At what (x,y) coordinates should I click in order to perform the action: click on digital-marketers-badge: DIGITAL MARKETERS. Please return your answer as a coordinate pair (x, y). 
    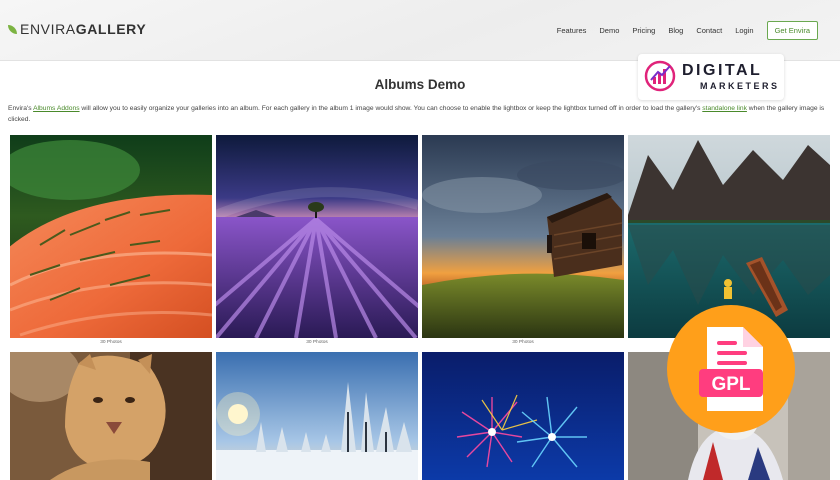
    Looking at the image, I should click on (711, 77).